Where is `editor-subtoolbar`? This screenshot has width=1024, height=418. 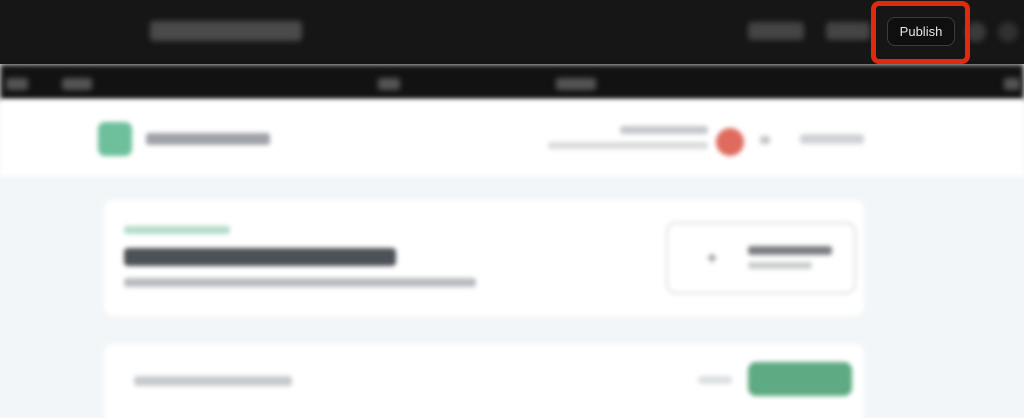 editor-subtoolbar is located at coordinates (512, 82).